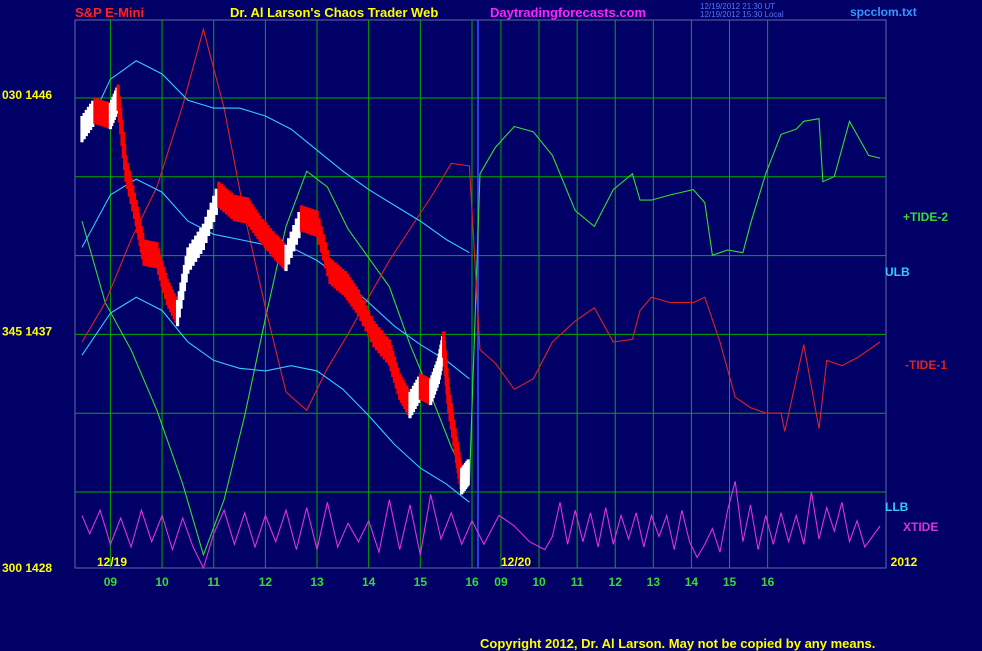  I want to click on y-tick-label: 030 1446, so click(27, 95).